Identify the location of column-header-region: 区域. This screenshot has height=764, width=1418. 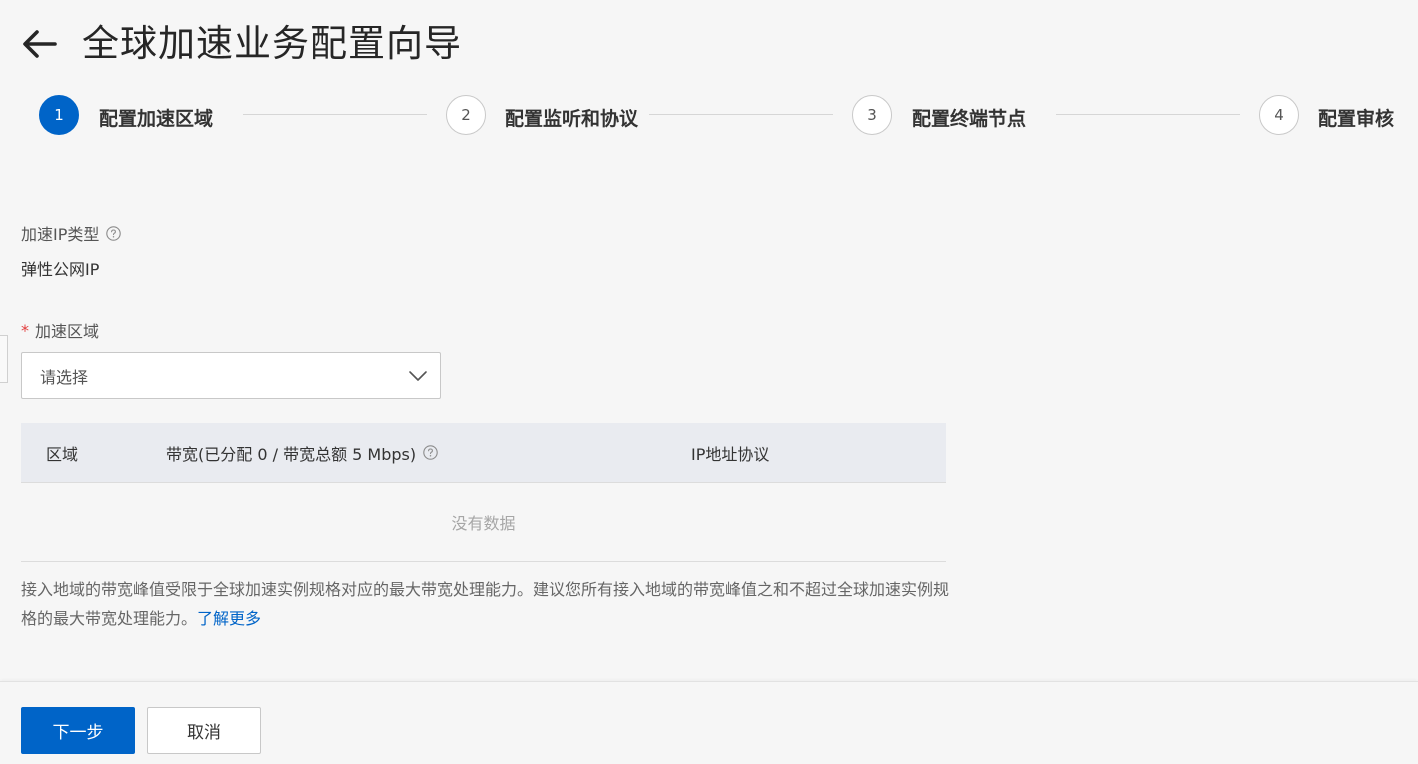
(62, 454).